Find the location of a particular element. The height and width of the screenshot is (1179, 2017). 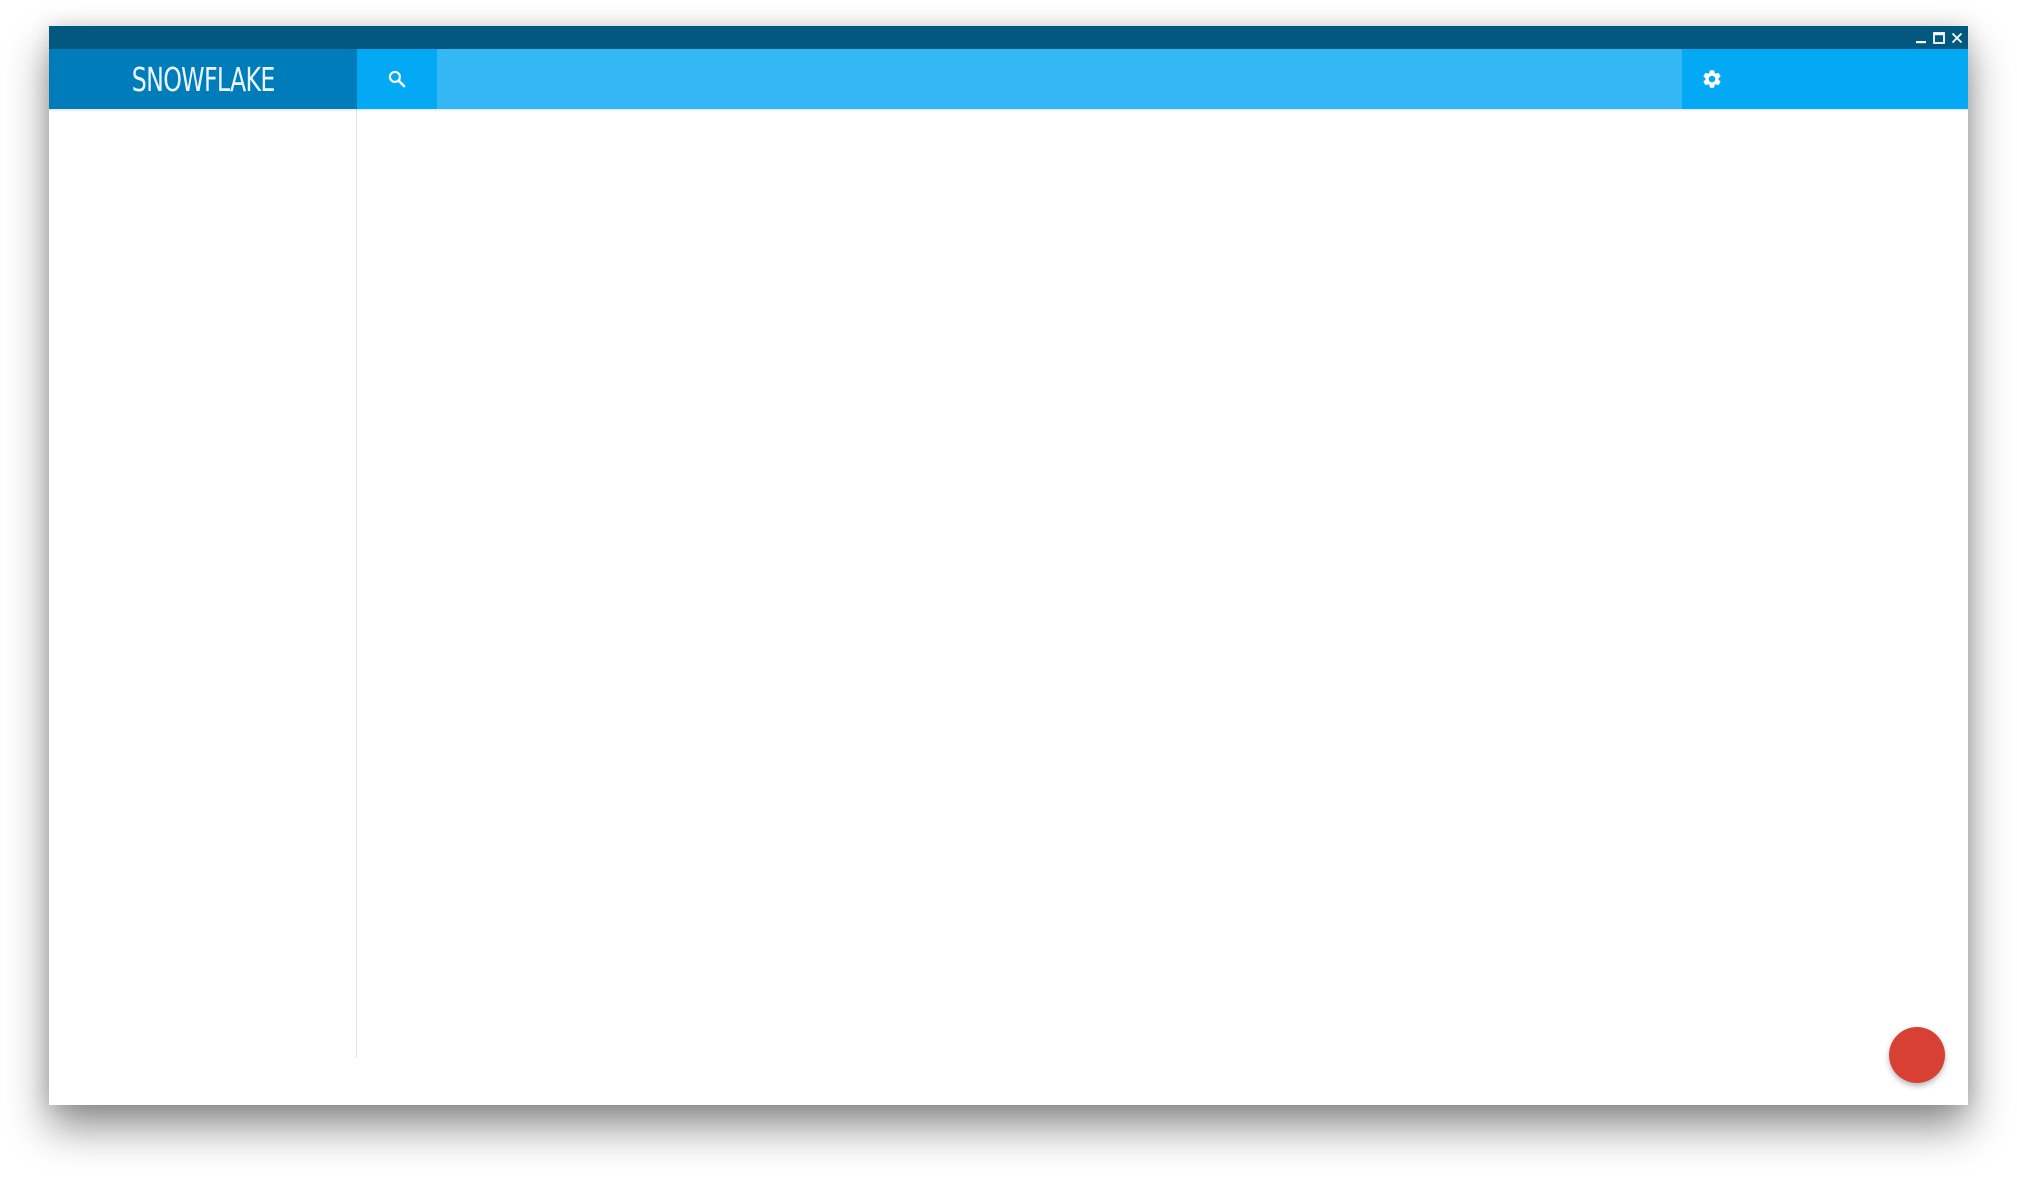

gear-icon is located at coordinates (1712, 79).